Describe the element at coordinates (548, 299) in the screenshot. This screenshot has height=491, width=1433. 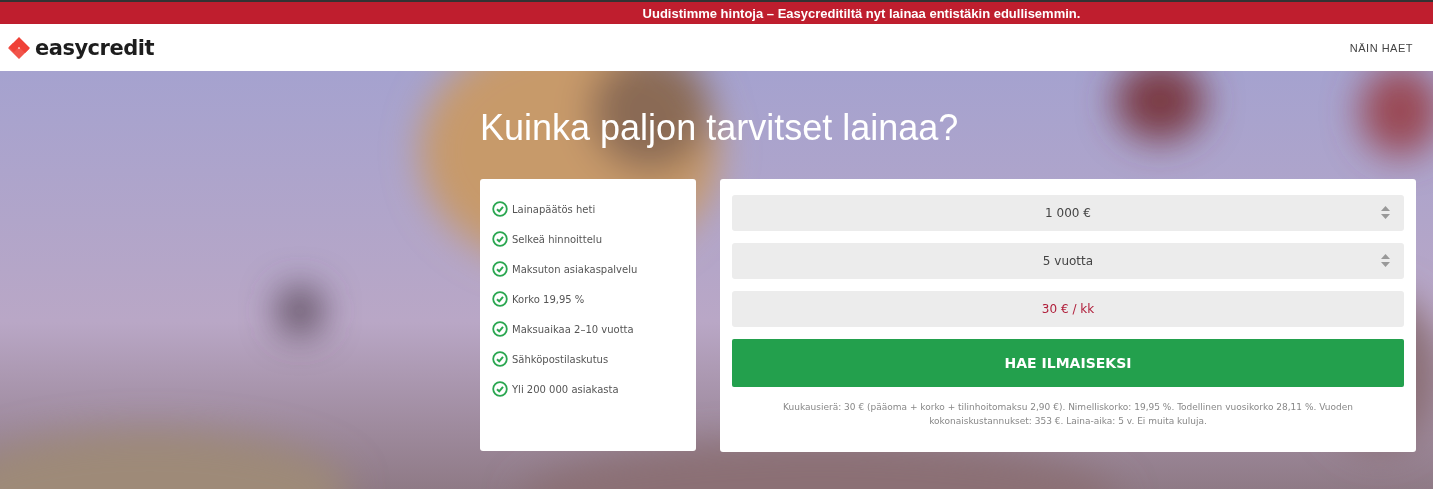
I see `benefit-text: Korko 19,95 %` at that location.